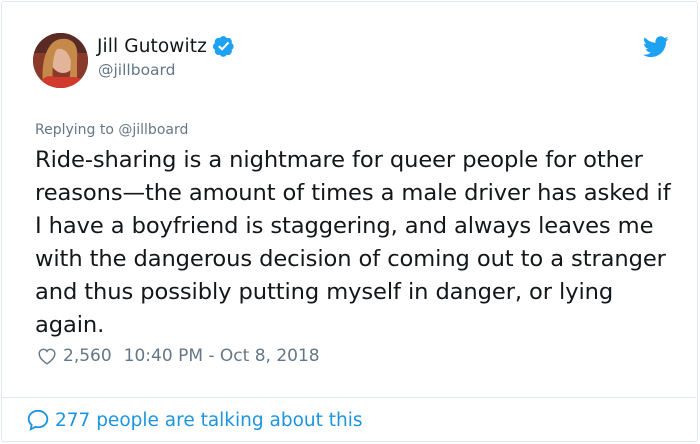  I want to click on author-name: Jill Gutowitz, so click(152, 46).